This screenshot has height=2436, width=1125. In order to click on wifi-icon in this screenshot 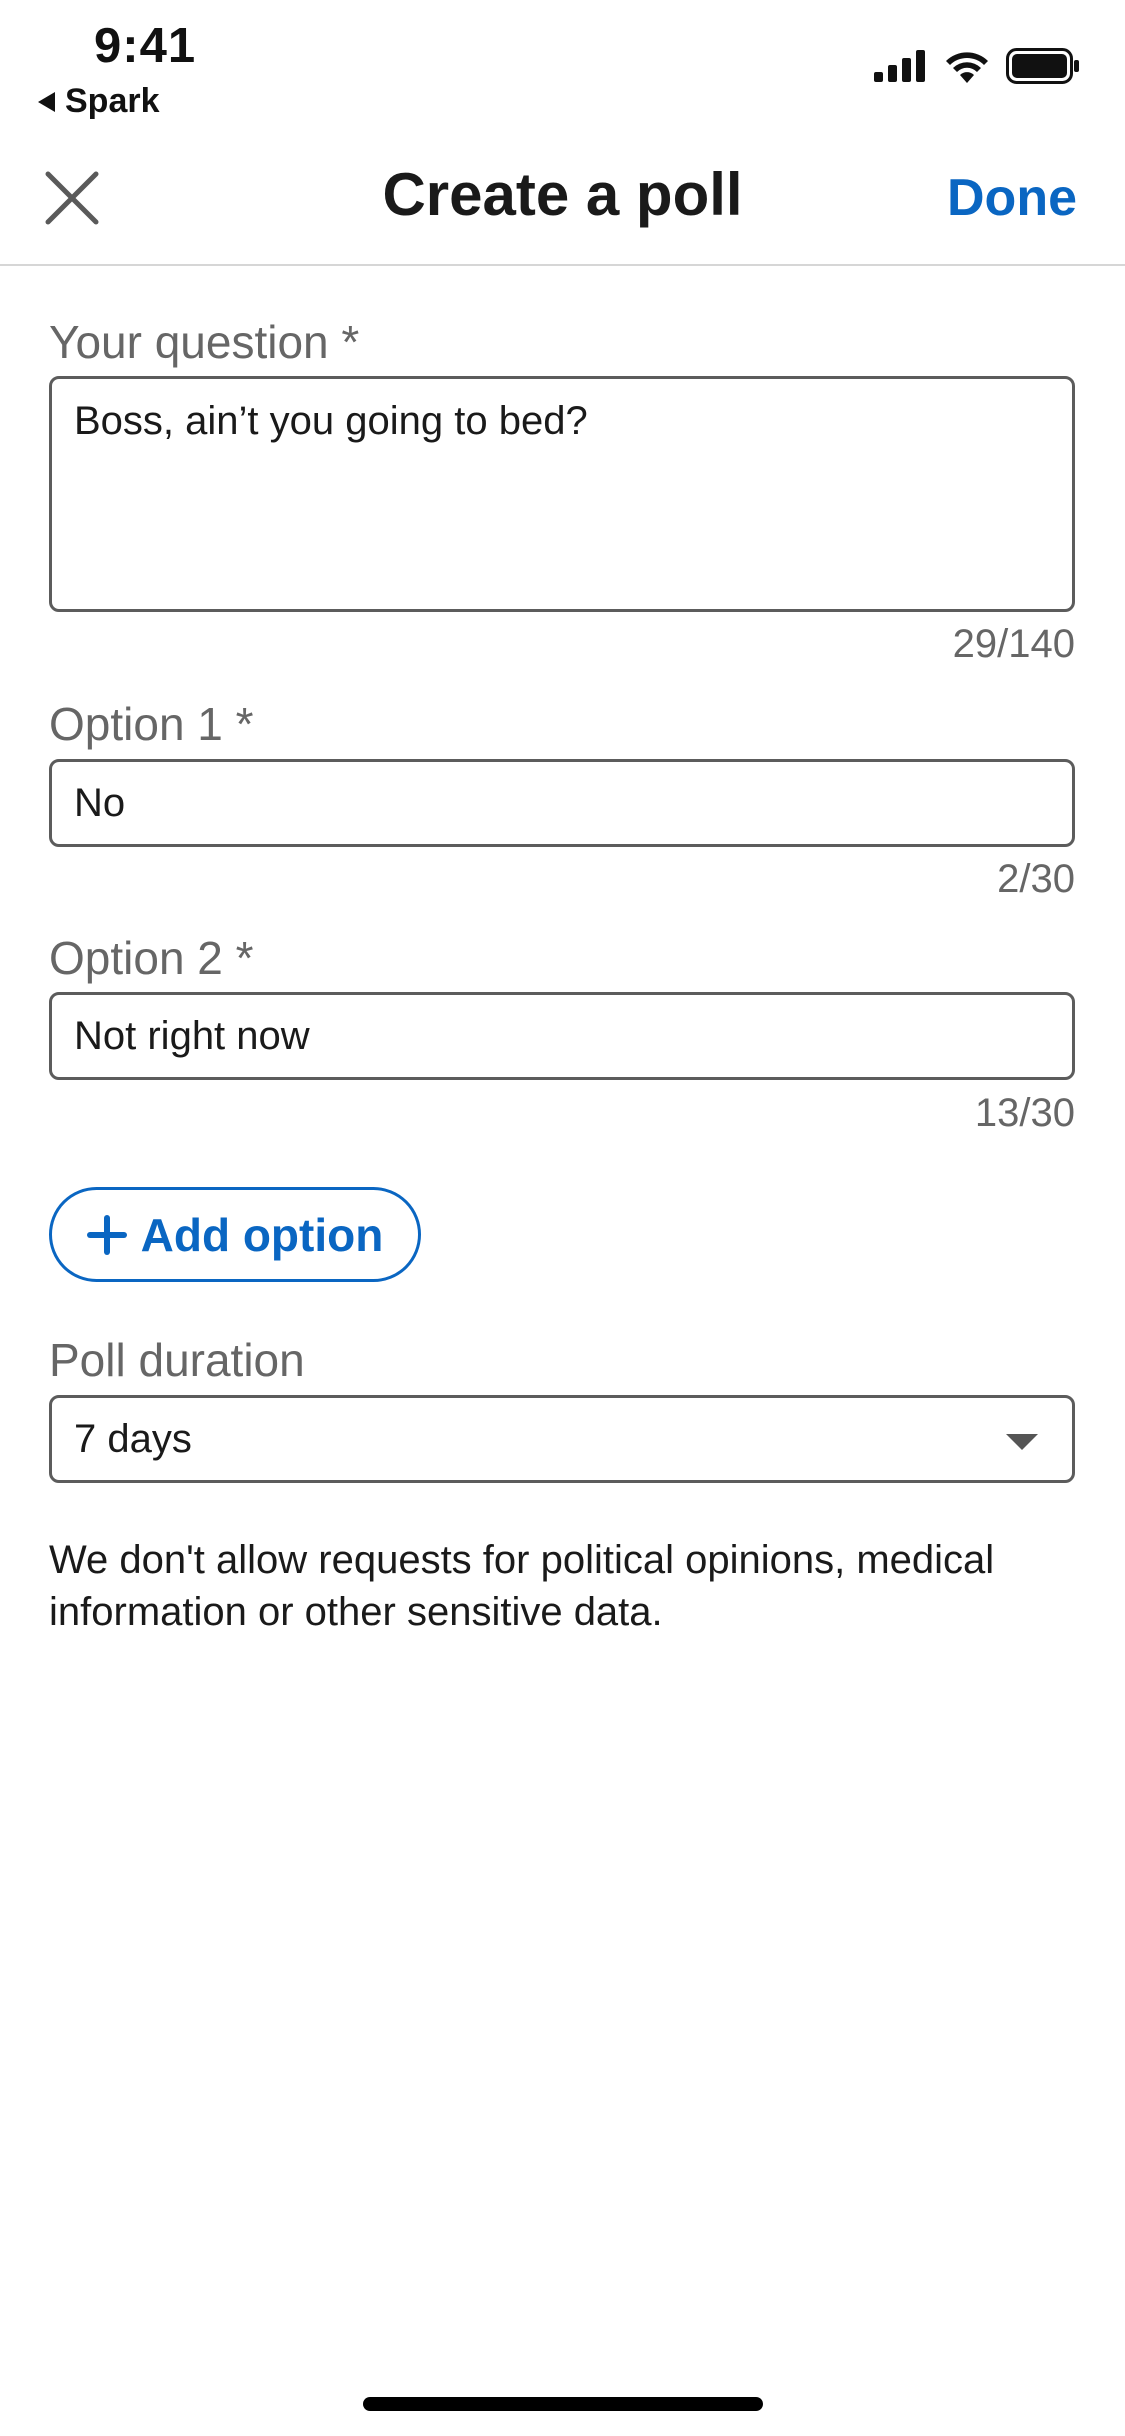, I will do `click(967, 67)`.